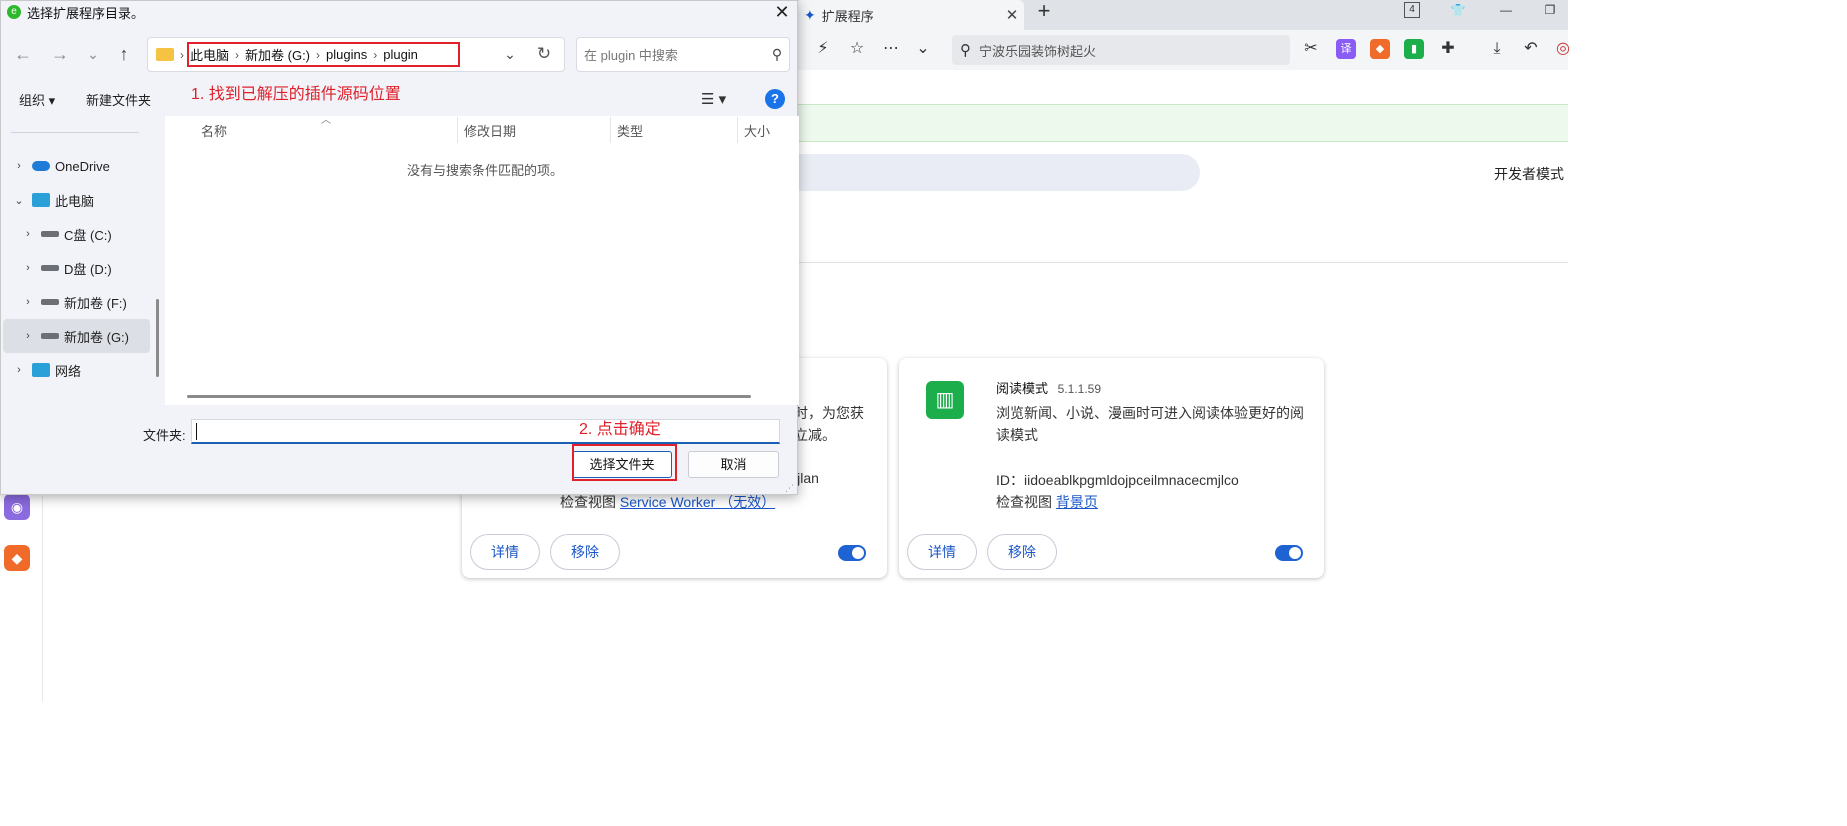 The height and width of the screenshot is (826, 1847). I want to click on new-tab-button: +, so click(1044, 12).